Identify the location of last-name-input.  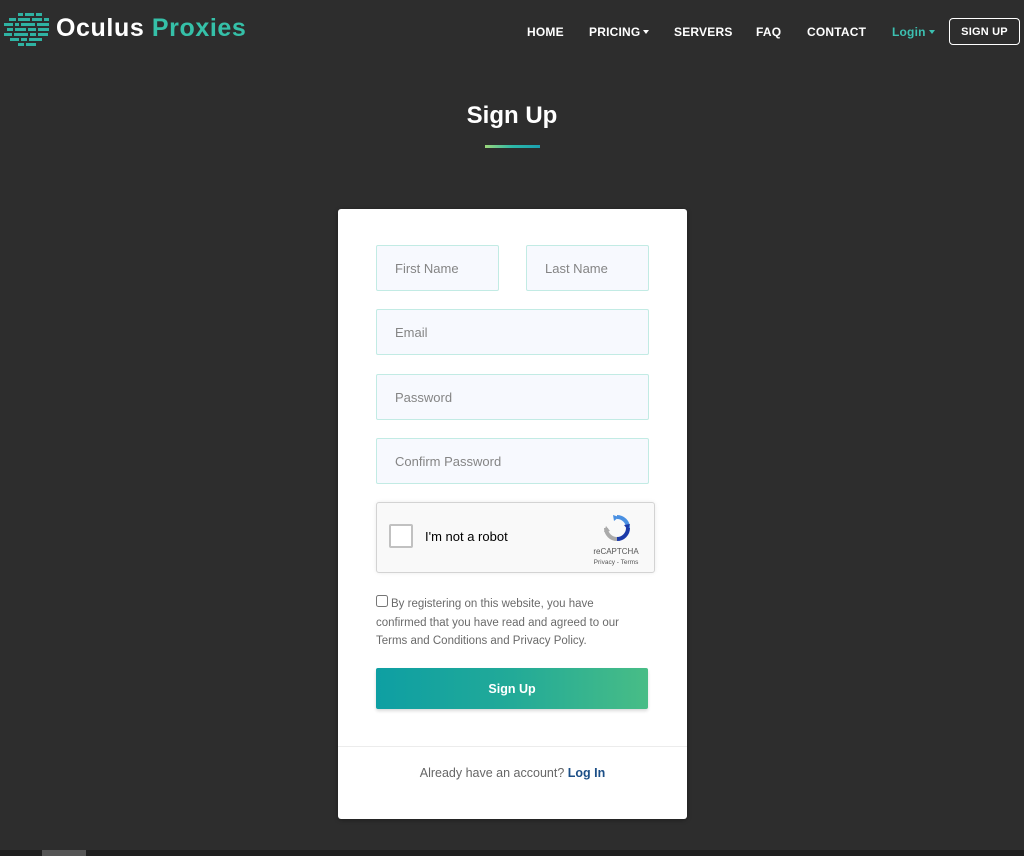
(587, 268).